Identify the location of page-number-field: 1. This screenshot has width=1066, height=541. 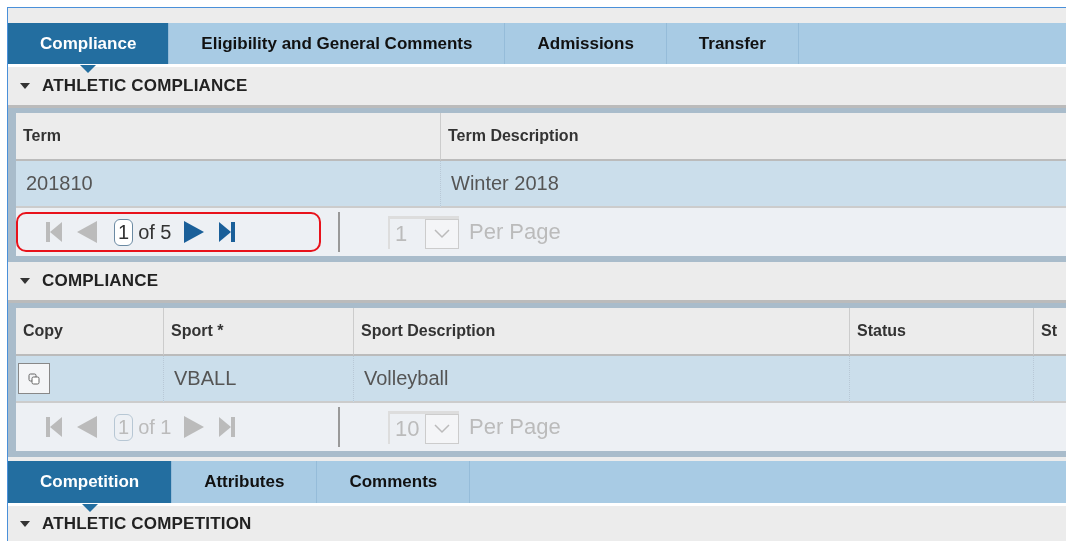
(124, 232).